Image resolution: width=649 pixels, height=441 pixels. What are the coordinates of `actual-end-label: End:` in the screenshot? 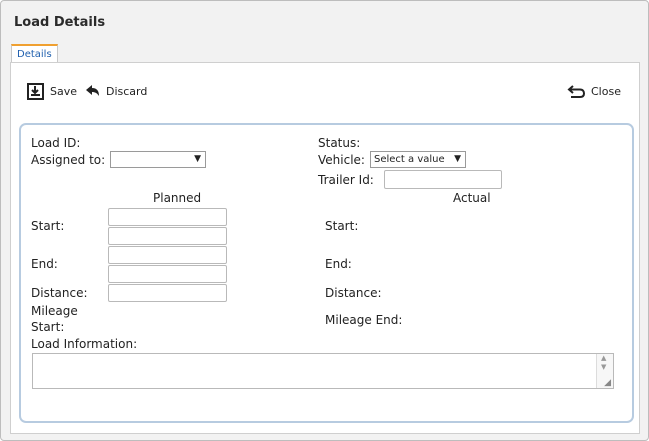 It's located at (338, 264).